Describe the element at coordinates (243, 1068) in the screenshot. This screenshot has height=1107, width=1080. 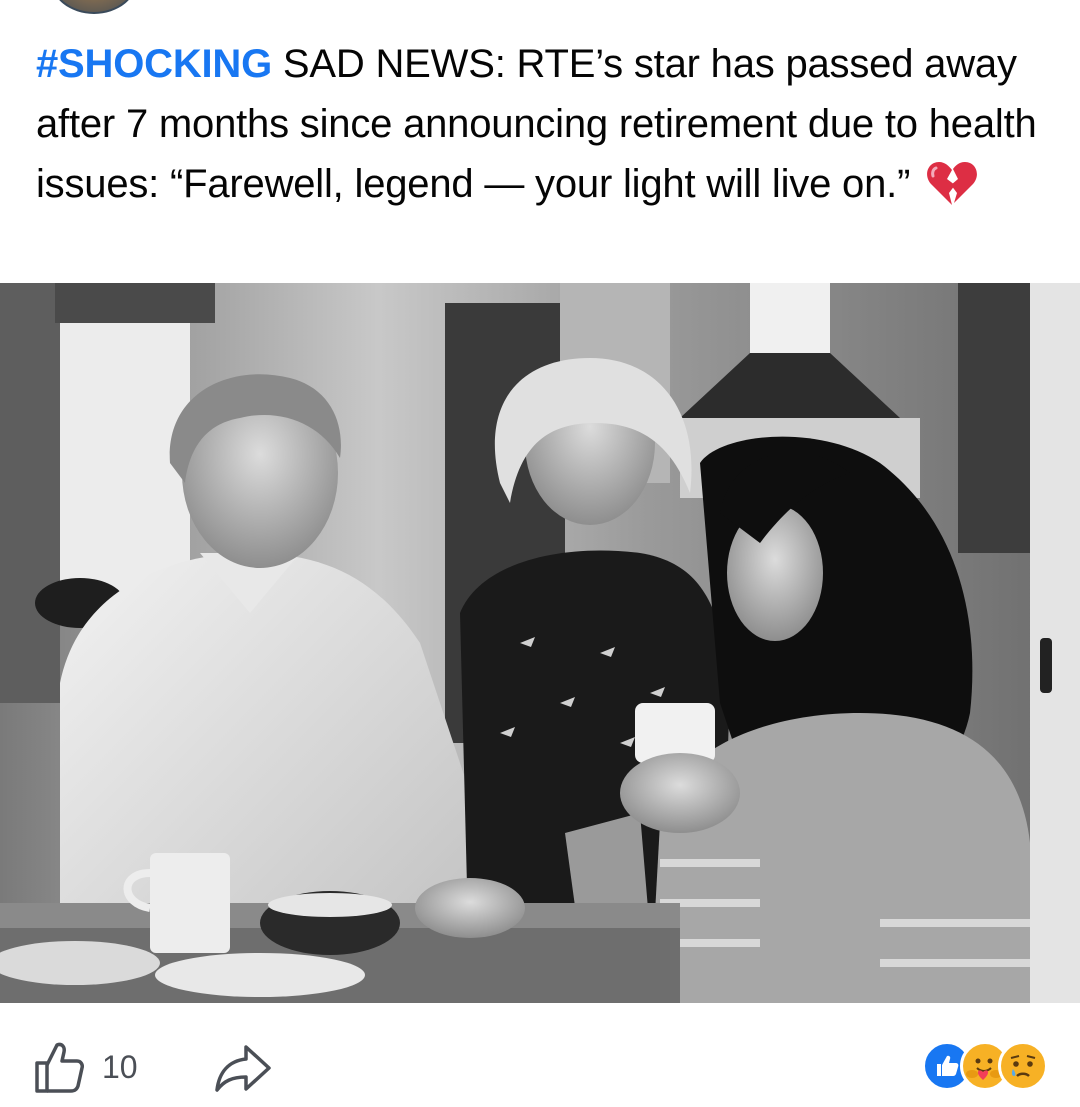
I see `share-arrow-icon` at that location.